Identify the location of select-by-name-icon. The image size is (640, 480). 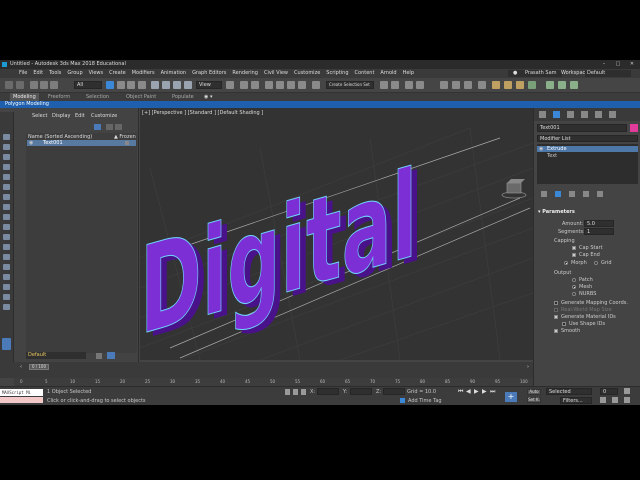
(121, 85).